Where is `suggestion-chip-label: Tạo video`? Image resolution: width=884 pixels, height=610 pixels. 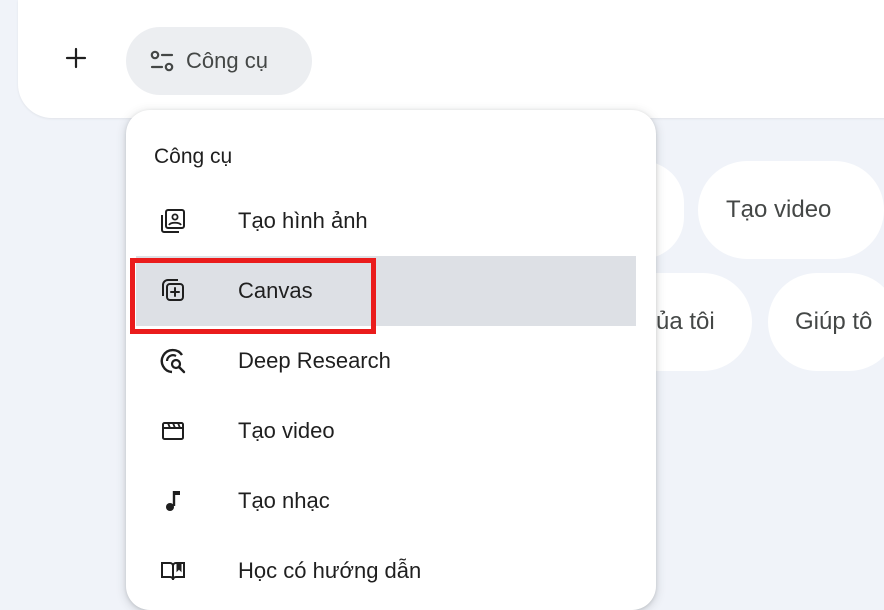
suggestion-chip-label: Tạo video is located at coordinates (779, 209).